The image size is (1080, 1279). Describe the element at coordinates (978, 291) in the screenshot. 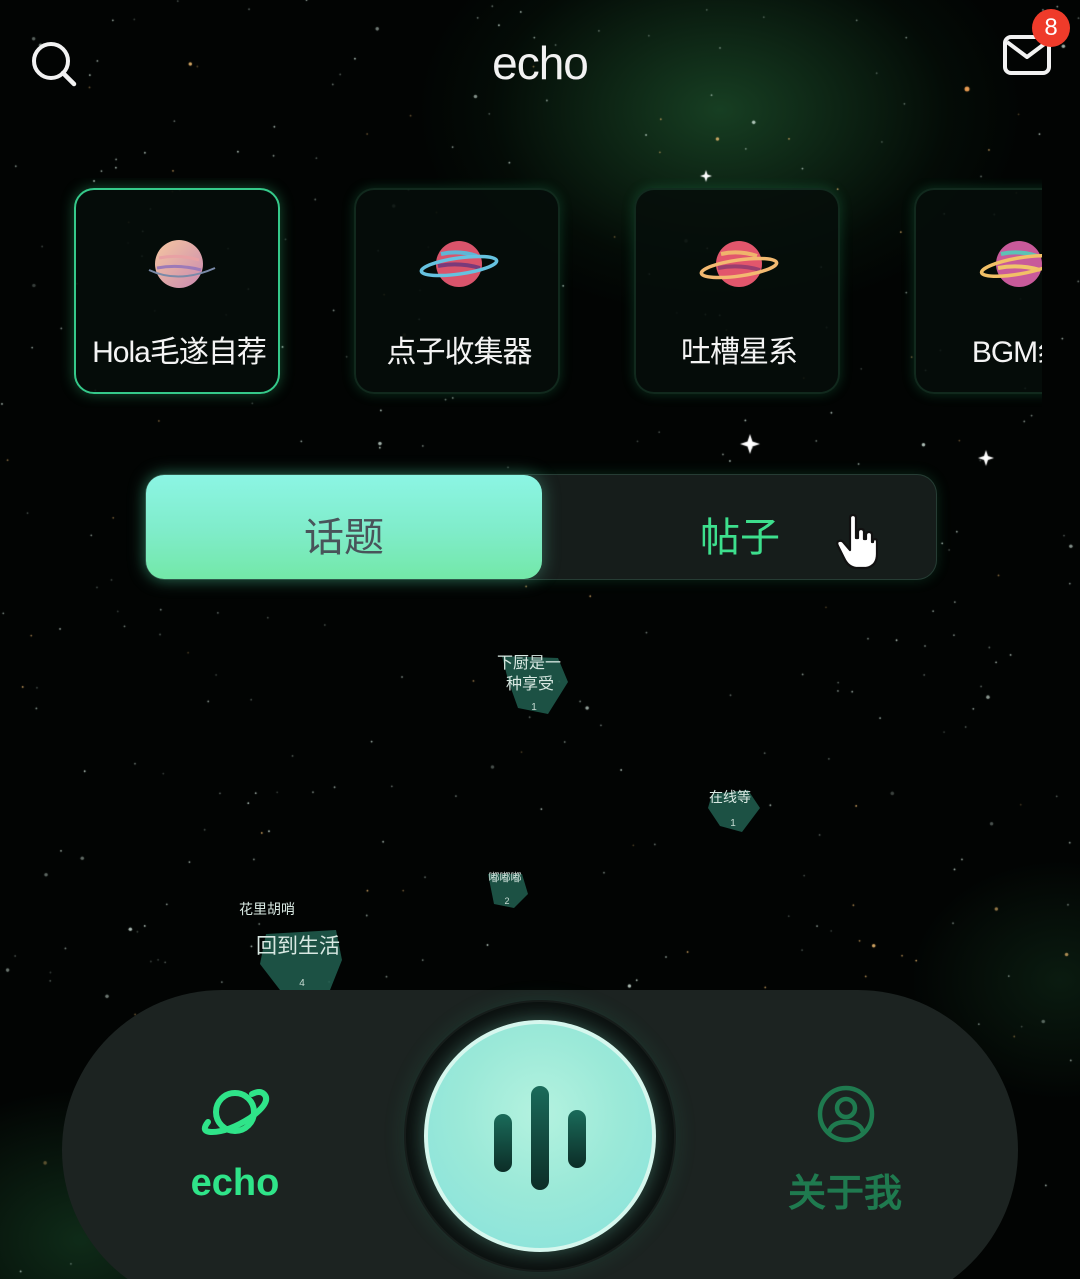

I see `category-card-bgm: BGM纟` at that location.